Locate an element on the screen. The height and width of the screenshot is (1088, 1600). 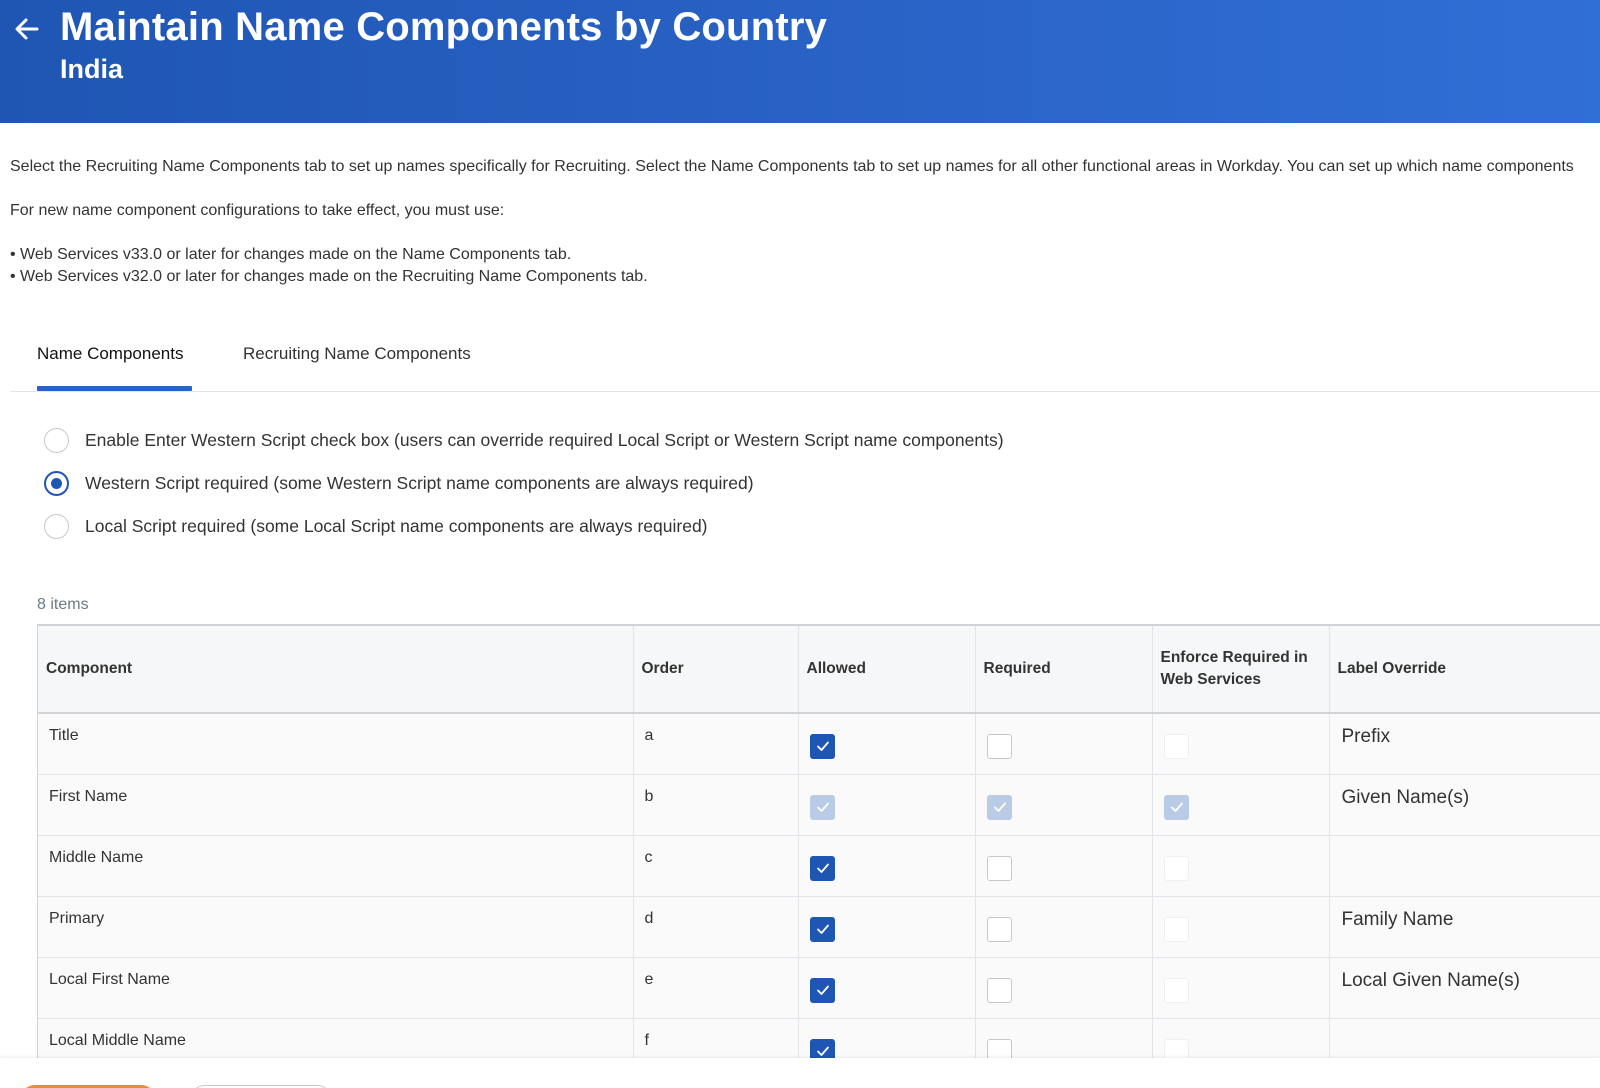
tab-name-components: Name Components is located at coordinates (110, 354).